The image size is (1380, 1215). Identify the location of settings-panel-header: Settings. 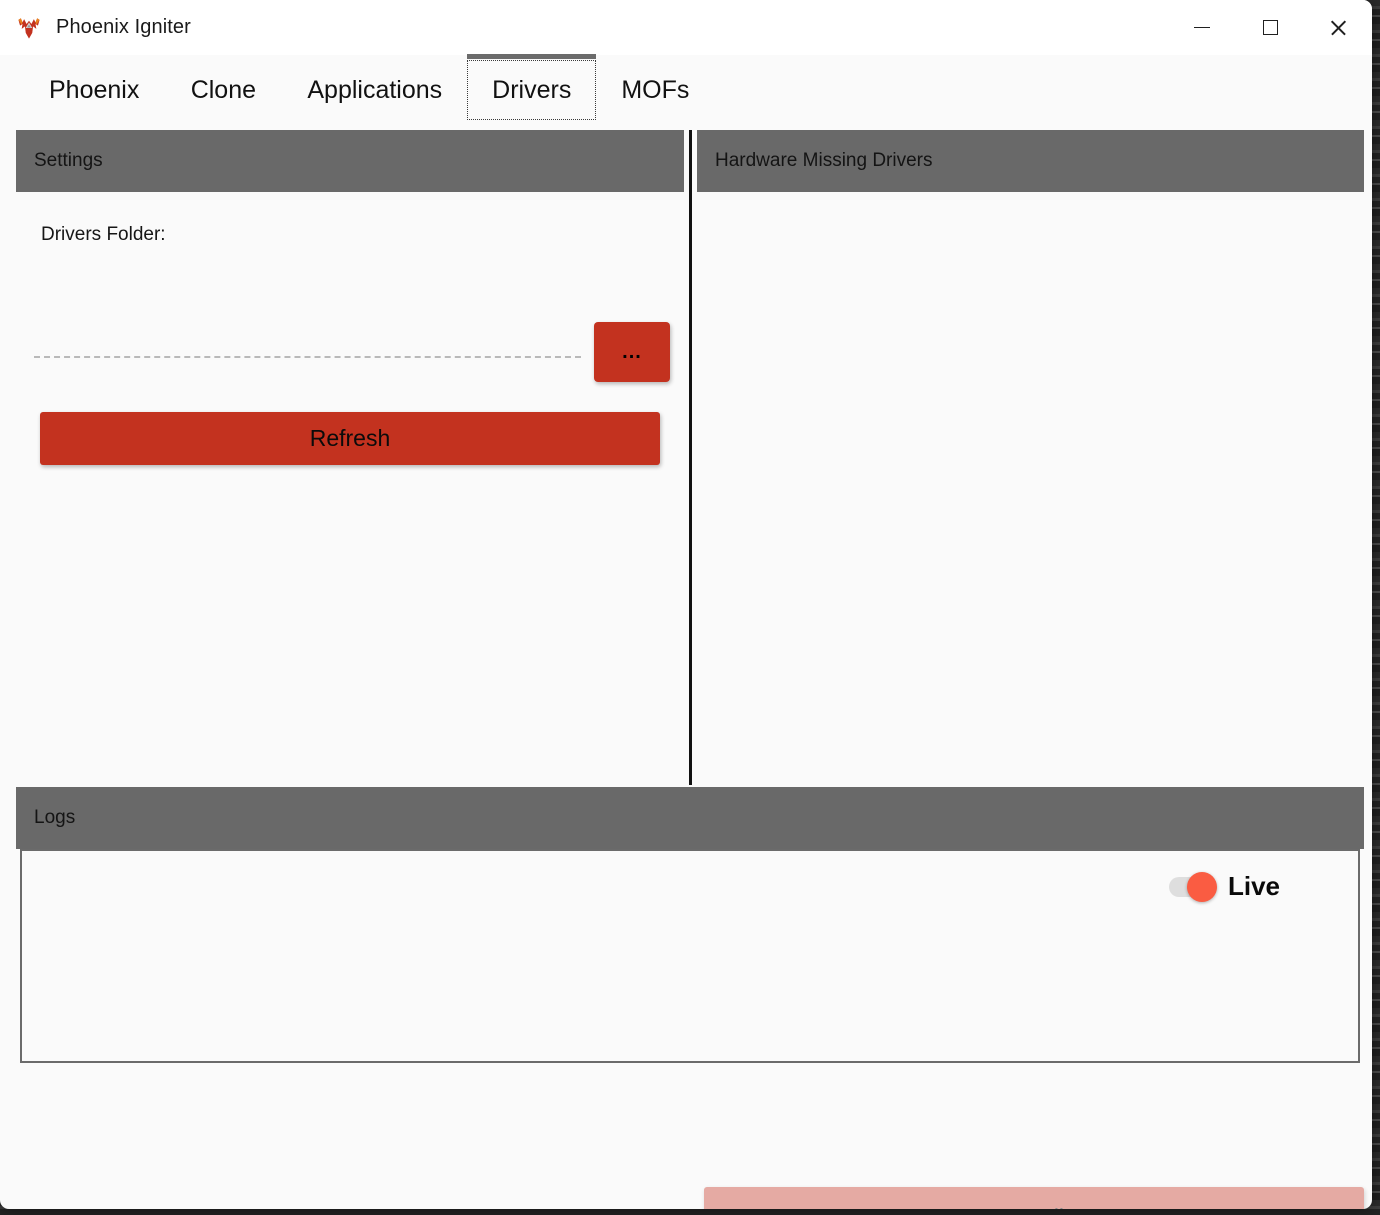
(350, 161).